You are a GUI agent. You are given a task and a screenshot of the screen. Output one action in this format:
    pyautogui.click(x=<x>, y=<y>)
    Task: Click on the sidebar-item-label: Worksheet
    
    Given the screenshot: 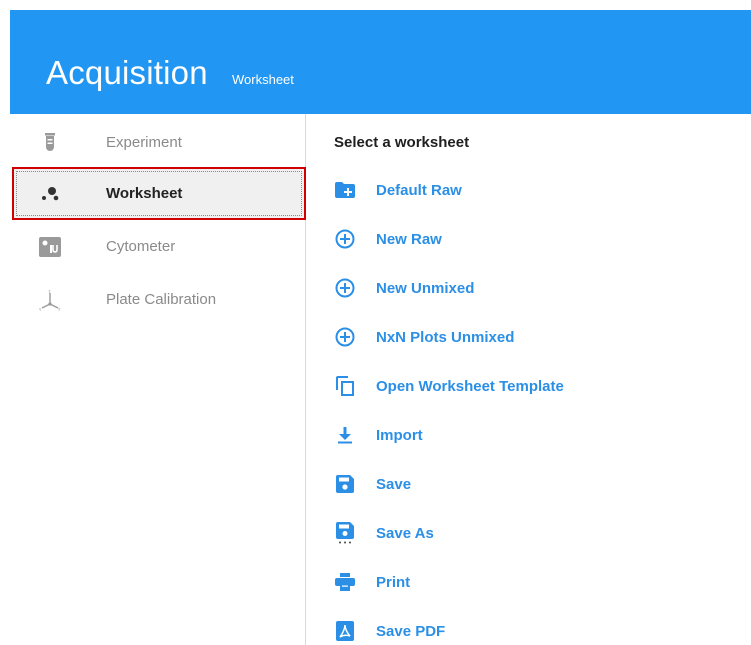 What is the action you would take?
    pyautogui.click(x=144, y=193)
    